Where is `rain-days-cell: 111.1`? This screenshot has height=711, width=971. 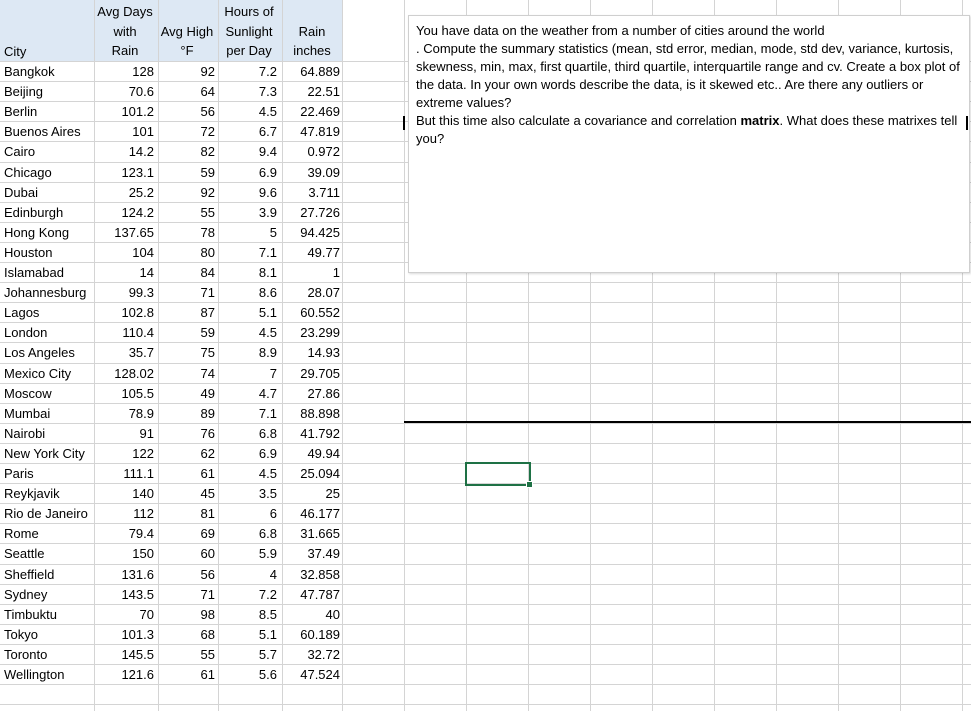 rain-days-cell: 111.1 is located at coordinates (124, 474).